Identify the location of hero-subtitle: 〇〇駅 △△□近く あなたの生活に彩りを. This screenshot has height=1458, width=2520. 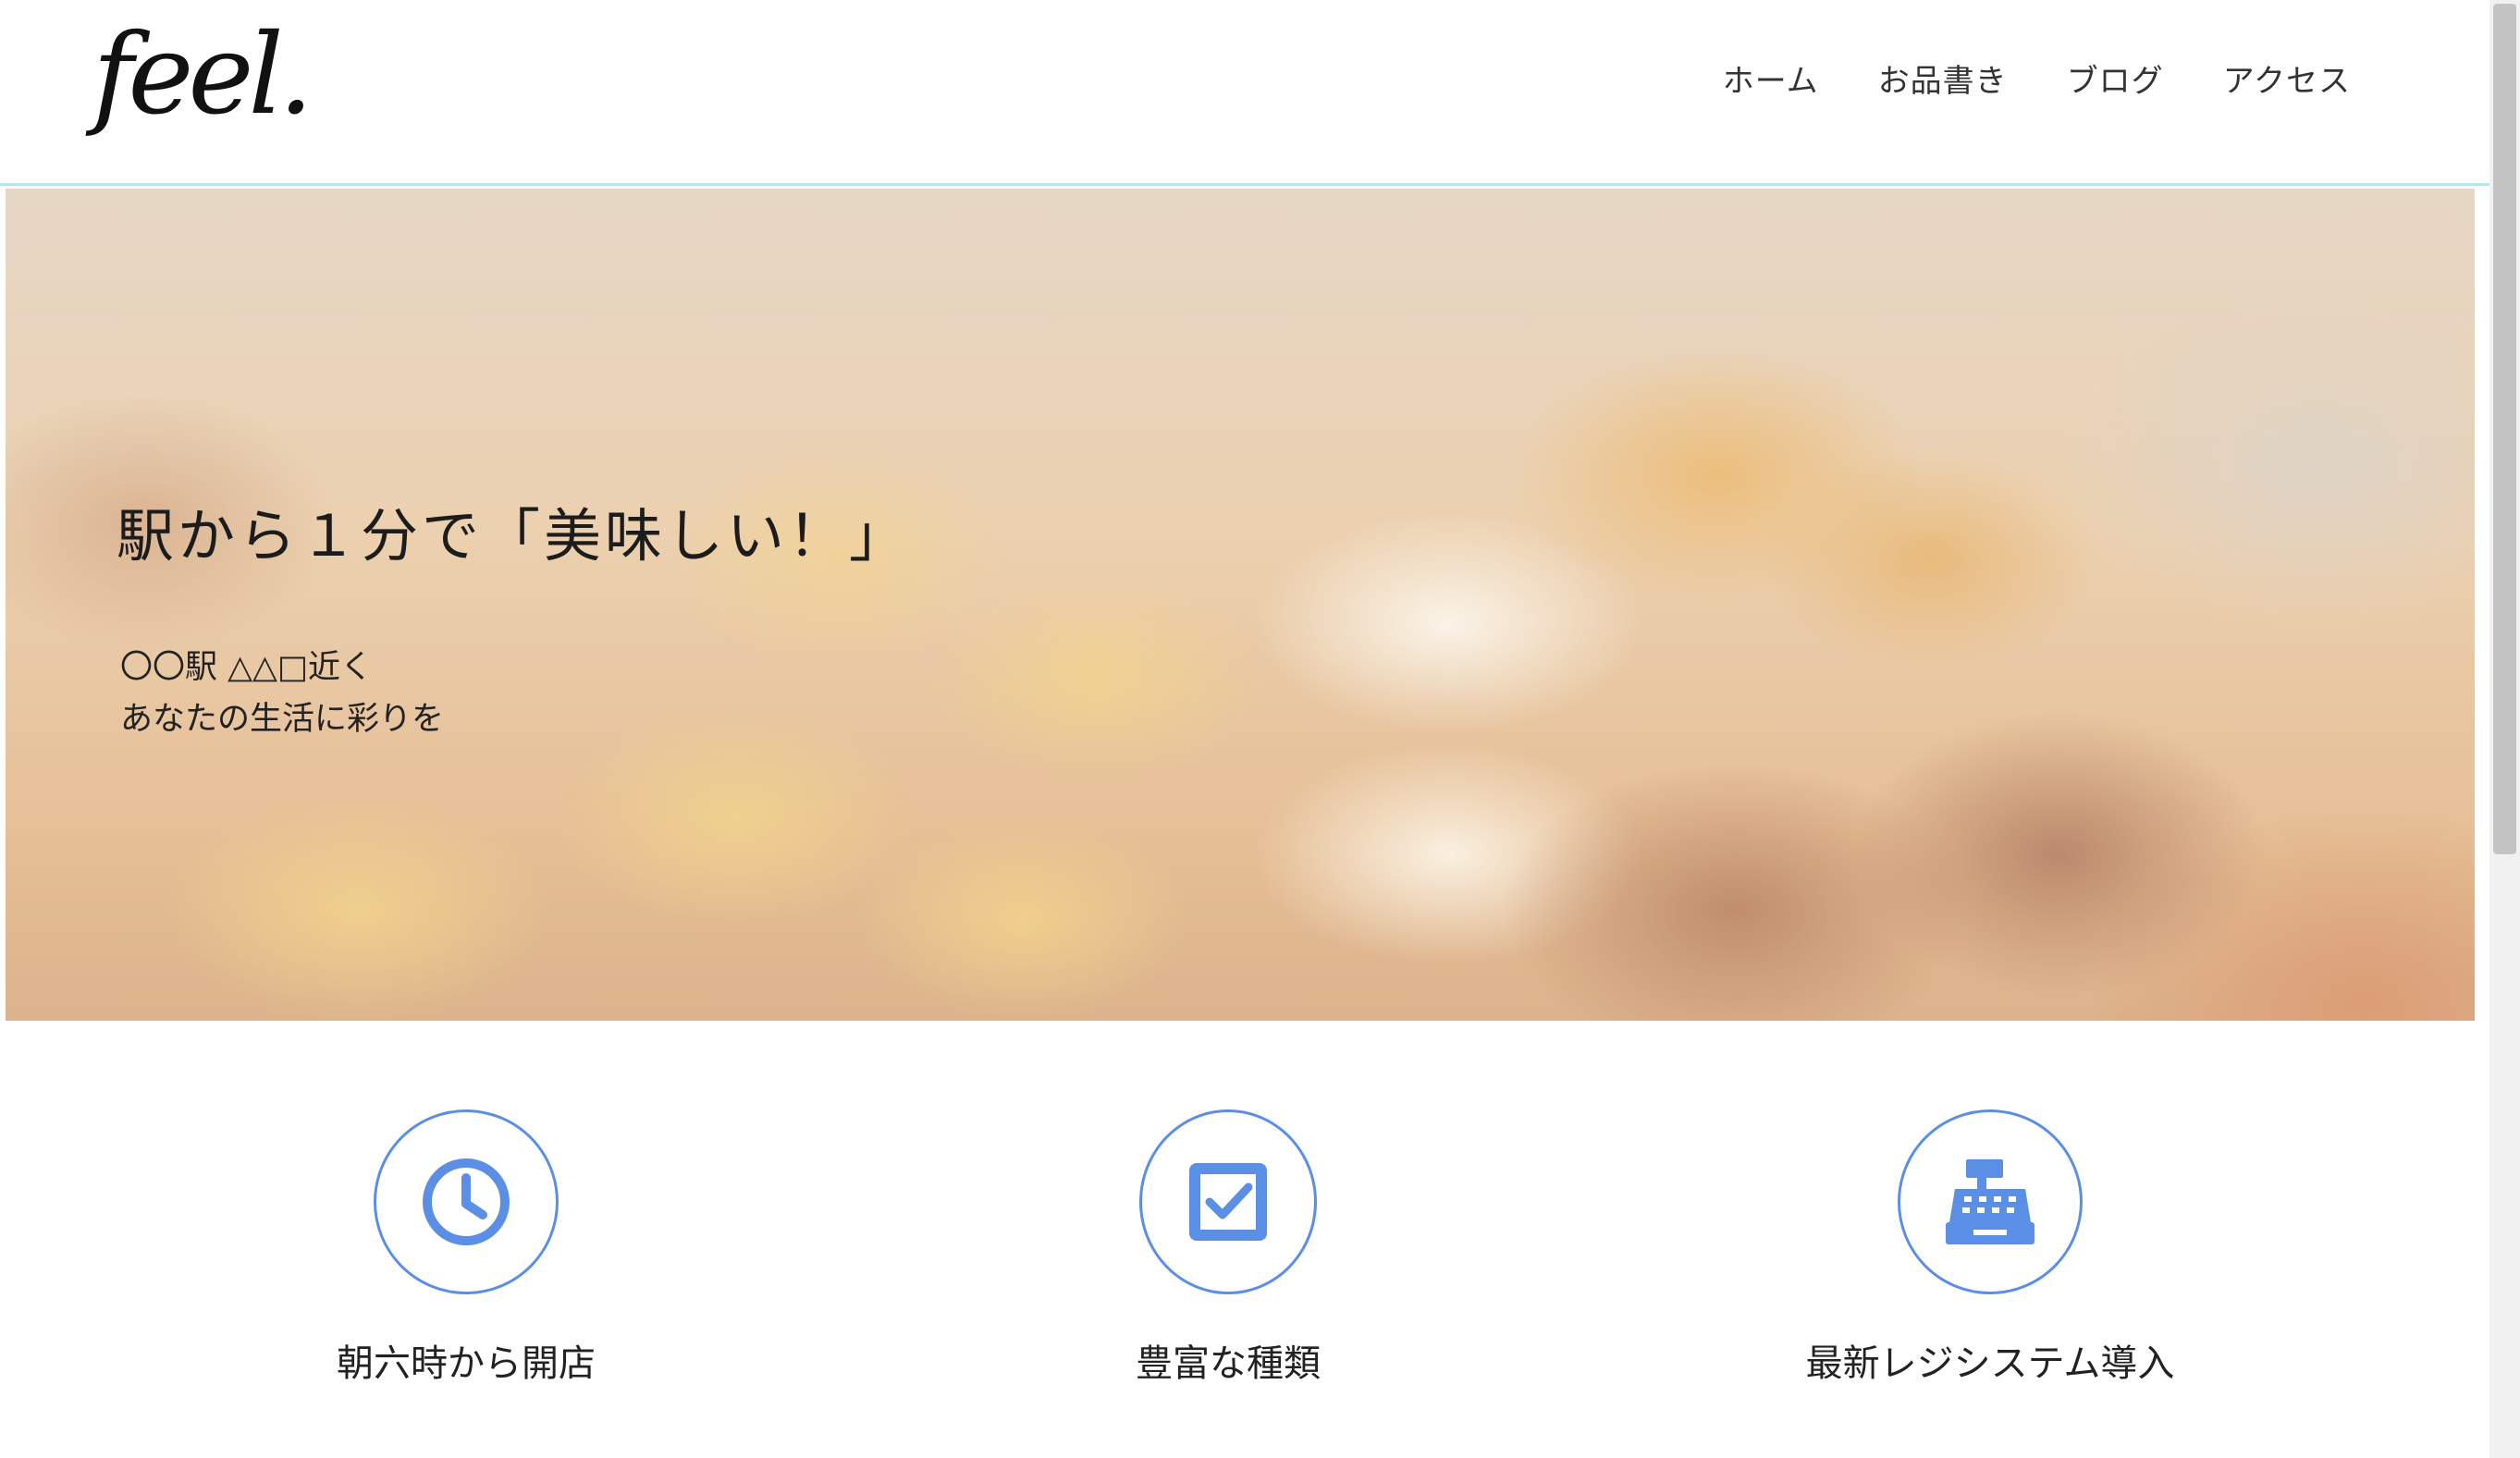
(282, 694).